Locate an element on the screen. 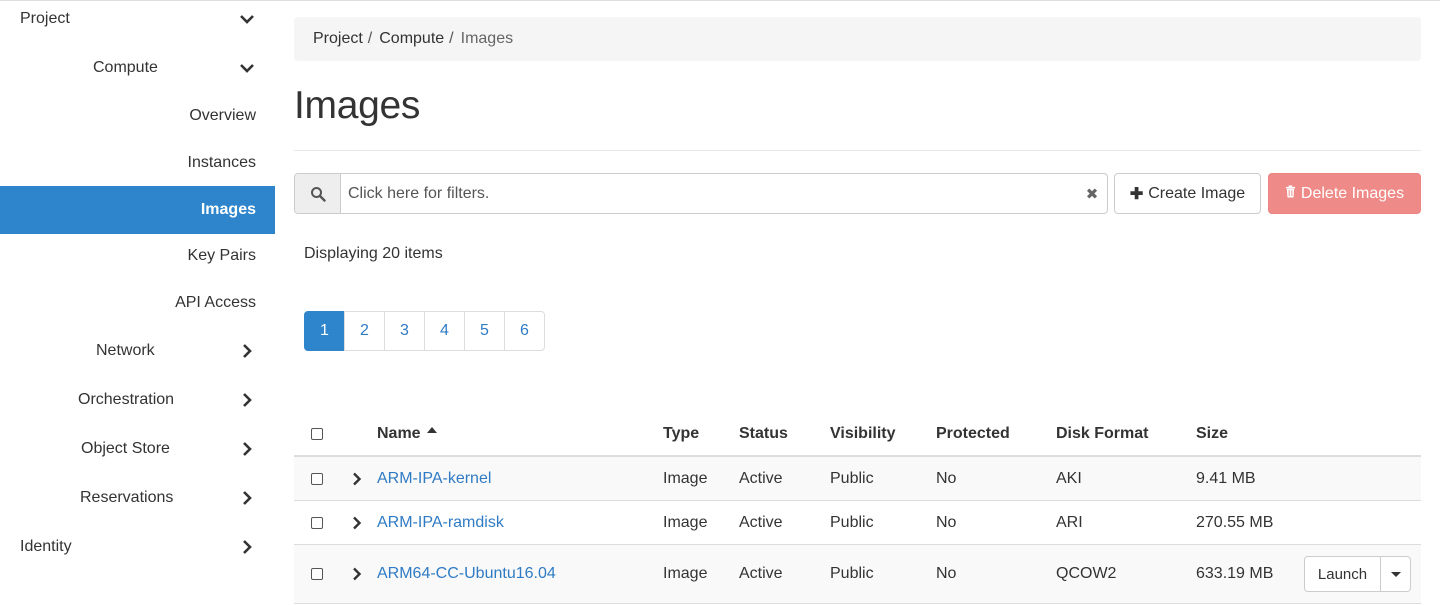  sidebar-item-instances: Instances is located at coordinates (137, 163).